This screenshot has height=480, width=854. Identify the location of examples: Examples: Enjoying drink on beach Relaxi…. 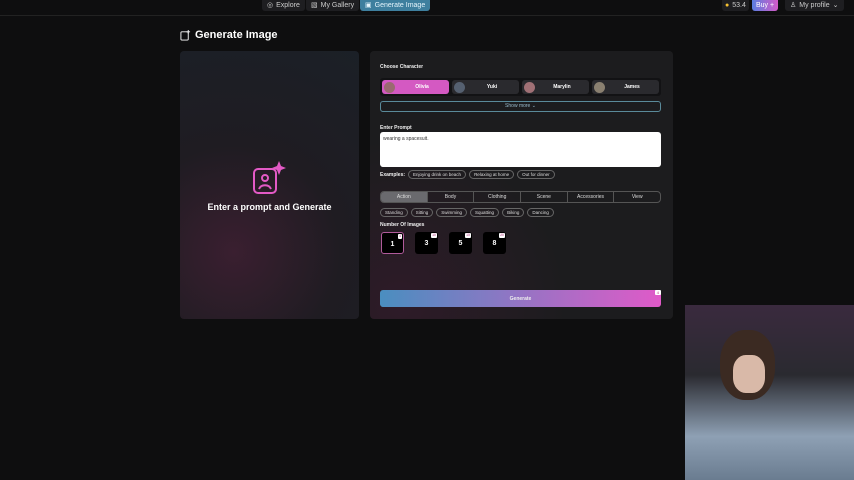
(467, 174).